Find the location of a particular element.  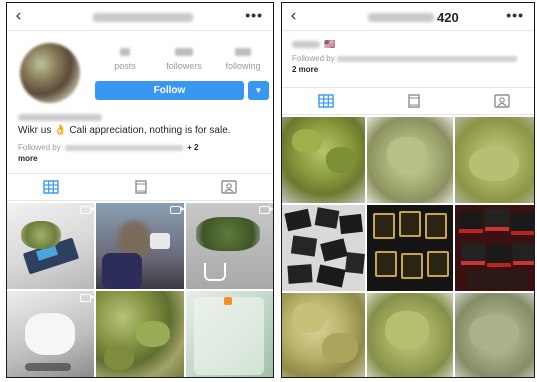

follow-button: Follow is located at coordinates (169, 90).